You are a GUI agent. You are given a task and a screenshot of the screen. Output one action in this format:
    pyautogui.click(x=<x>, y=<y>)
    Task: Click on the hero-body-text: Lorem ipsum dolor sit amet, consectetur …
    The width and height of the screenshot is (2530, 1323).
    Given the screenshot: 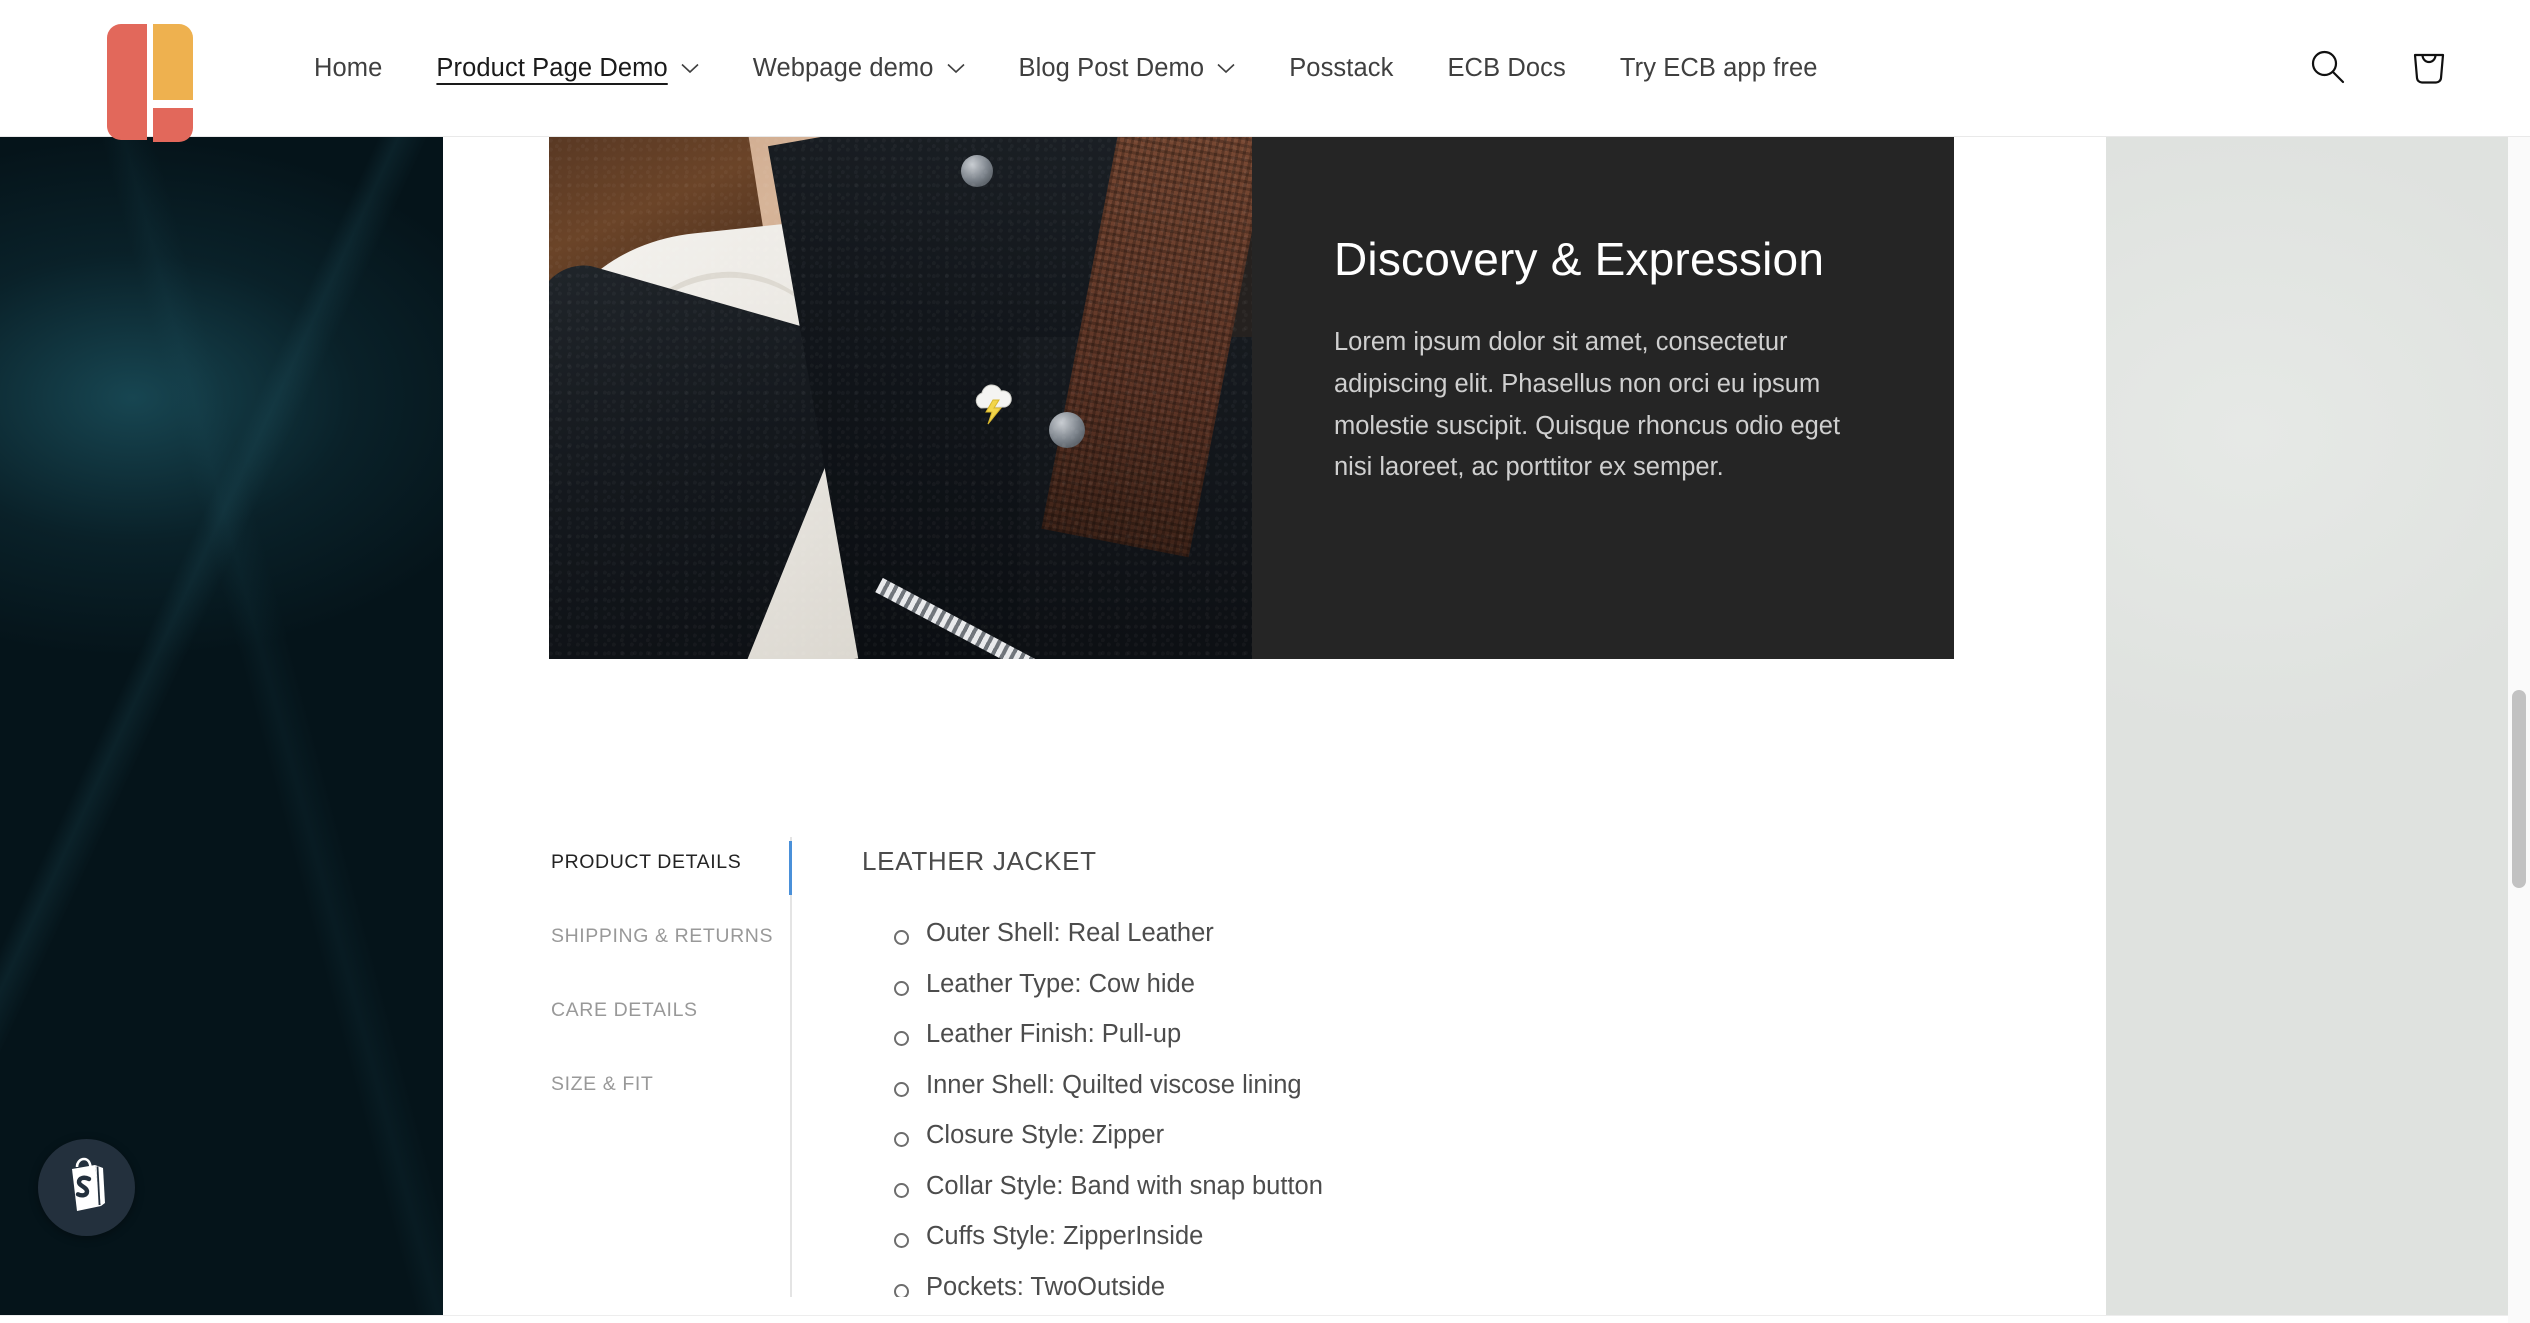 What is the action you would take?
    pyautogui.click(x=1587, y=404)
    